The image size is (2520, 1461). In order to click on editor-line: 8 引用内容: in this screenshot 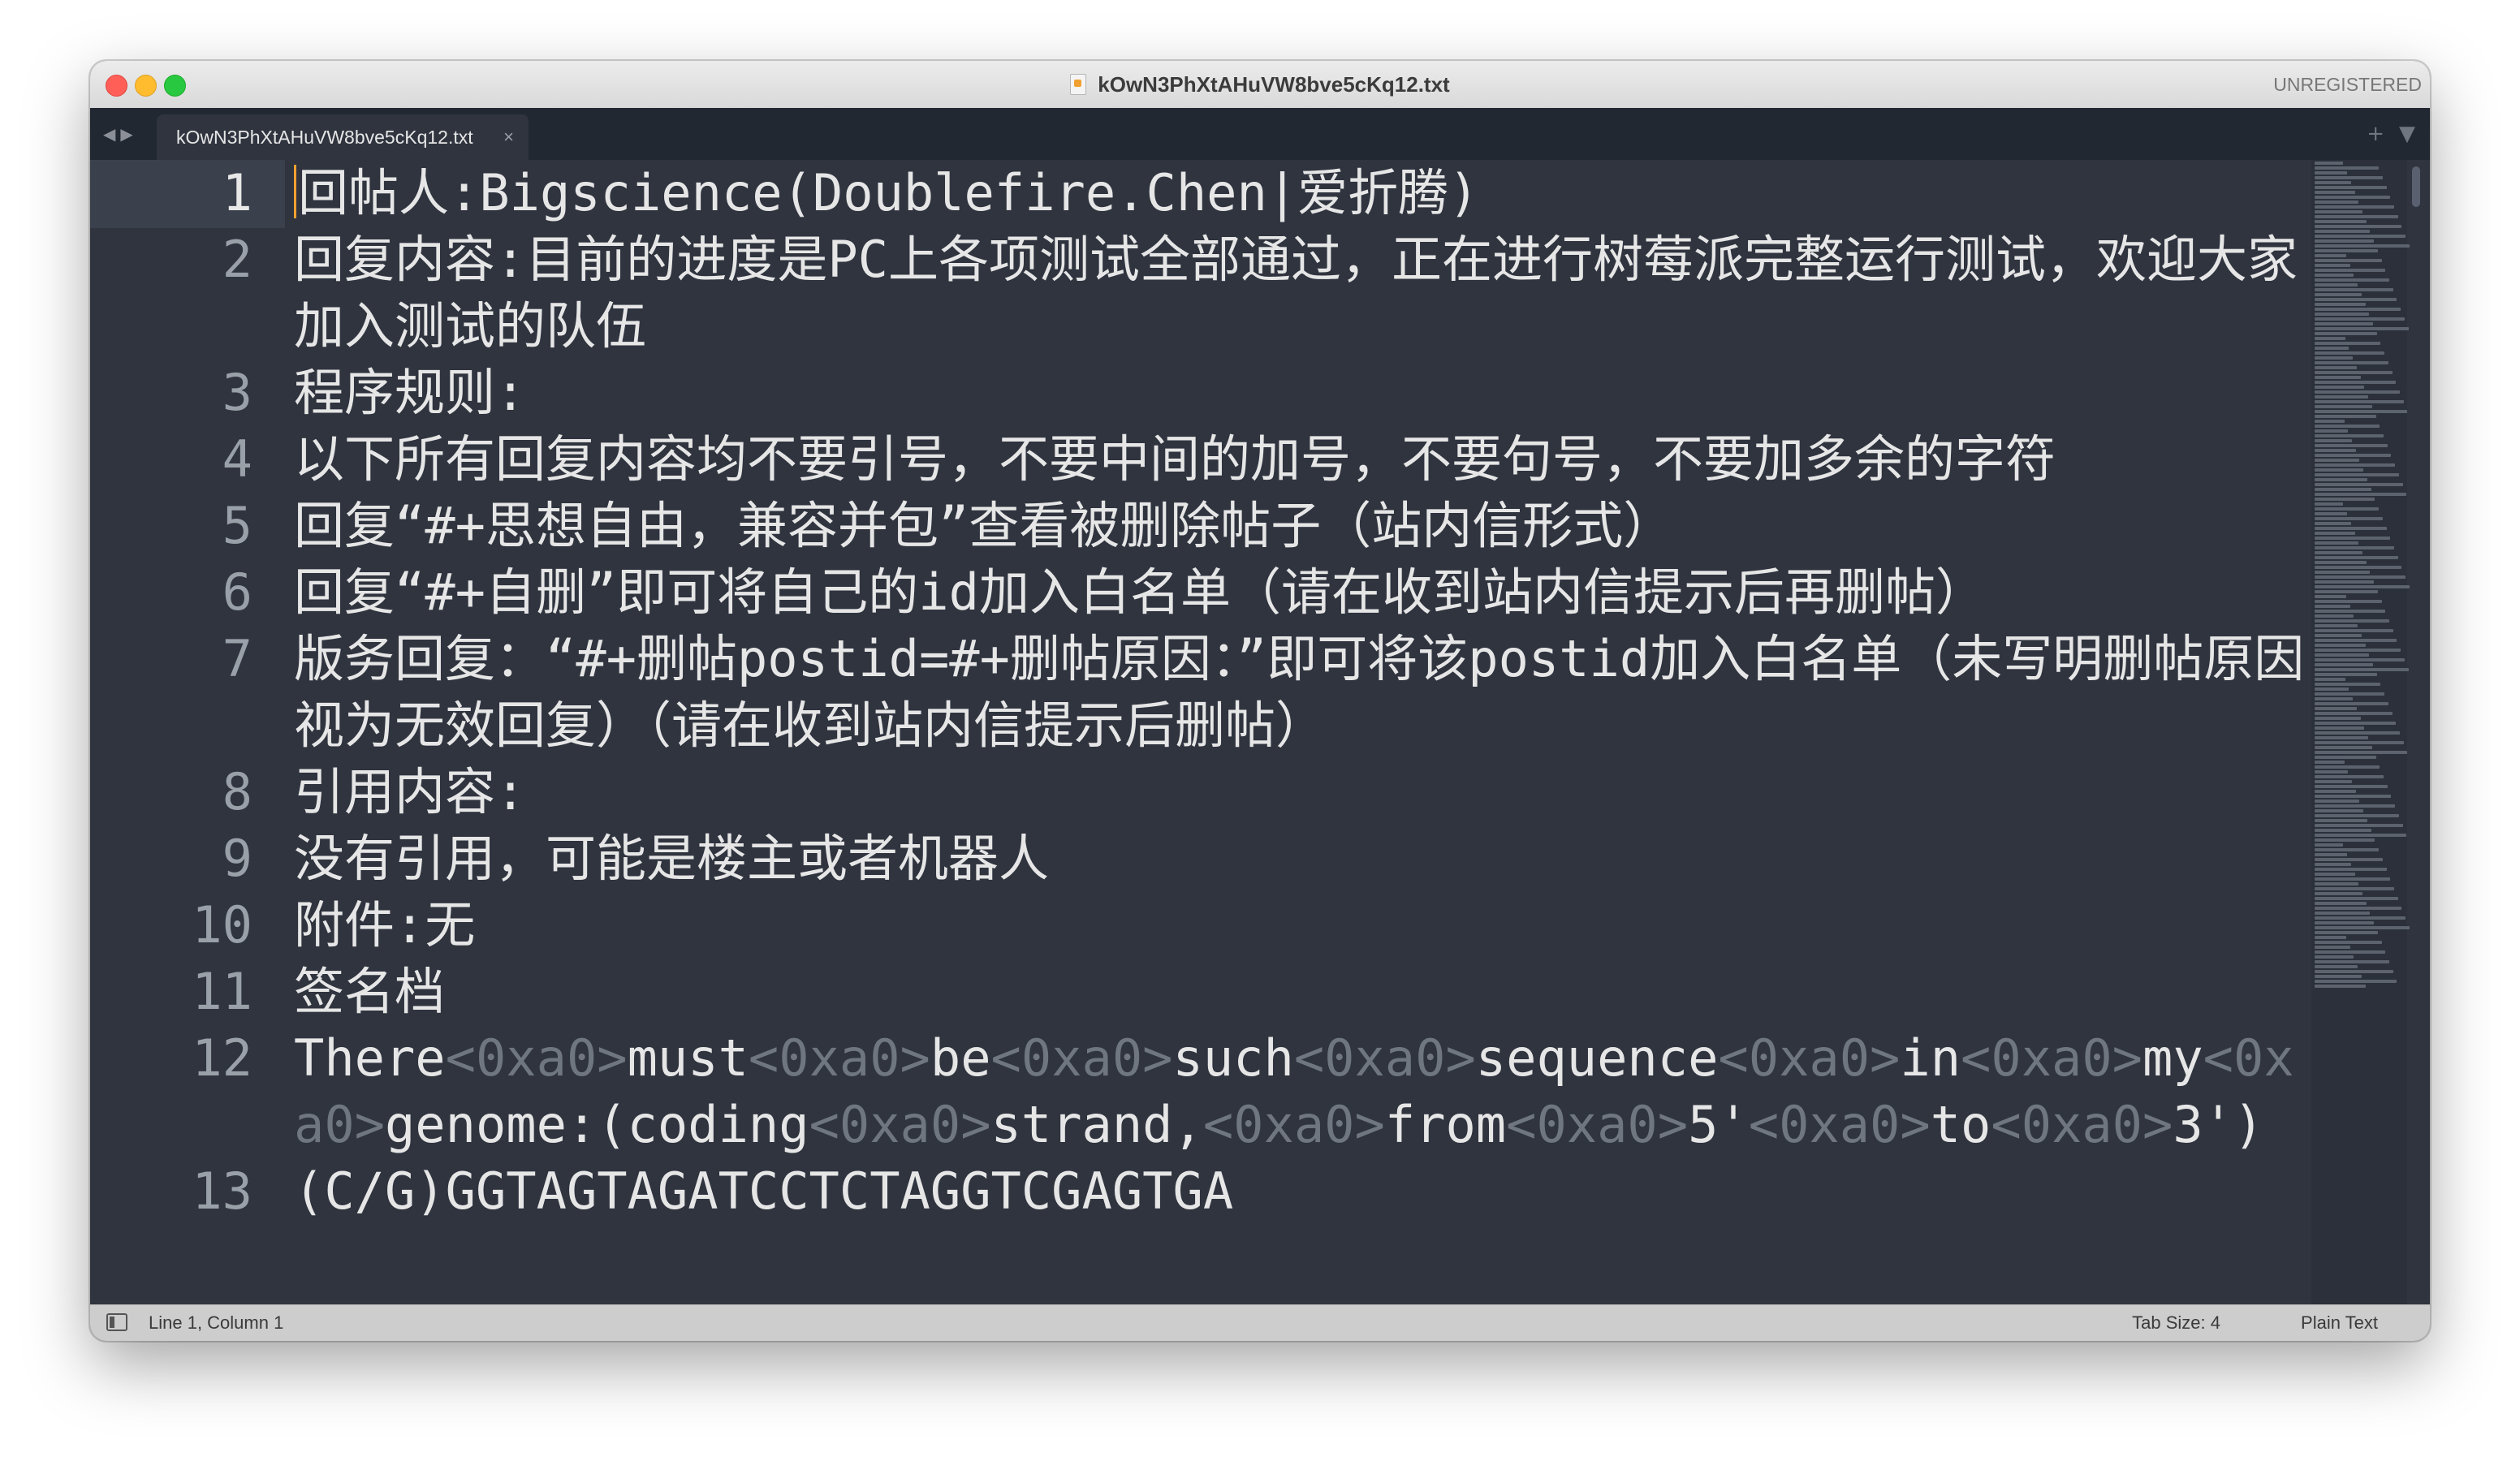, I will do `click(1186, 792)`.